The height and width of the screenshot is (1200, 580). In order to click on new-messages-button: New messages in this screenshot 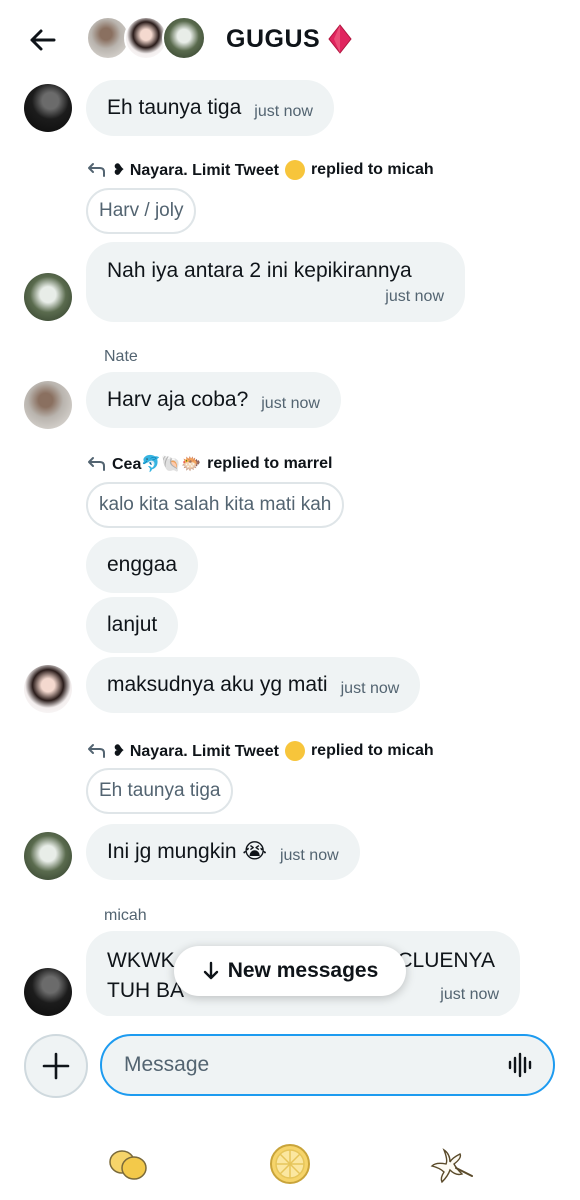, I will do `click(290, 971)`.